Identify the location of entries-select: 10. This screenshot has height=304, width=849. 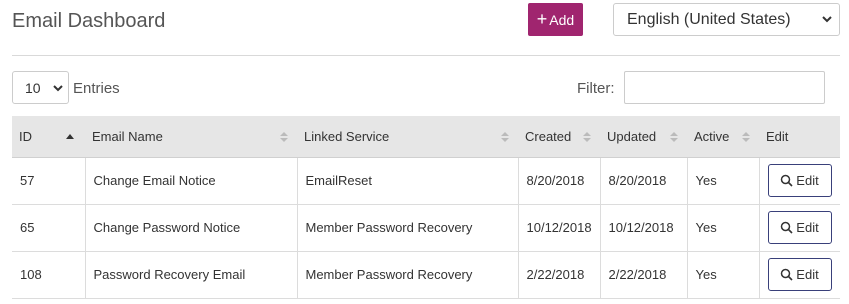
(40, 87).